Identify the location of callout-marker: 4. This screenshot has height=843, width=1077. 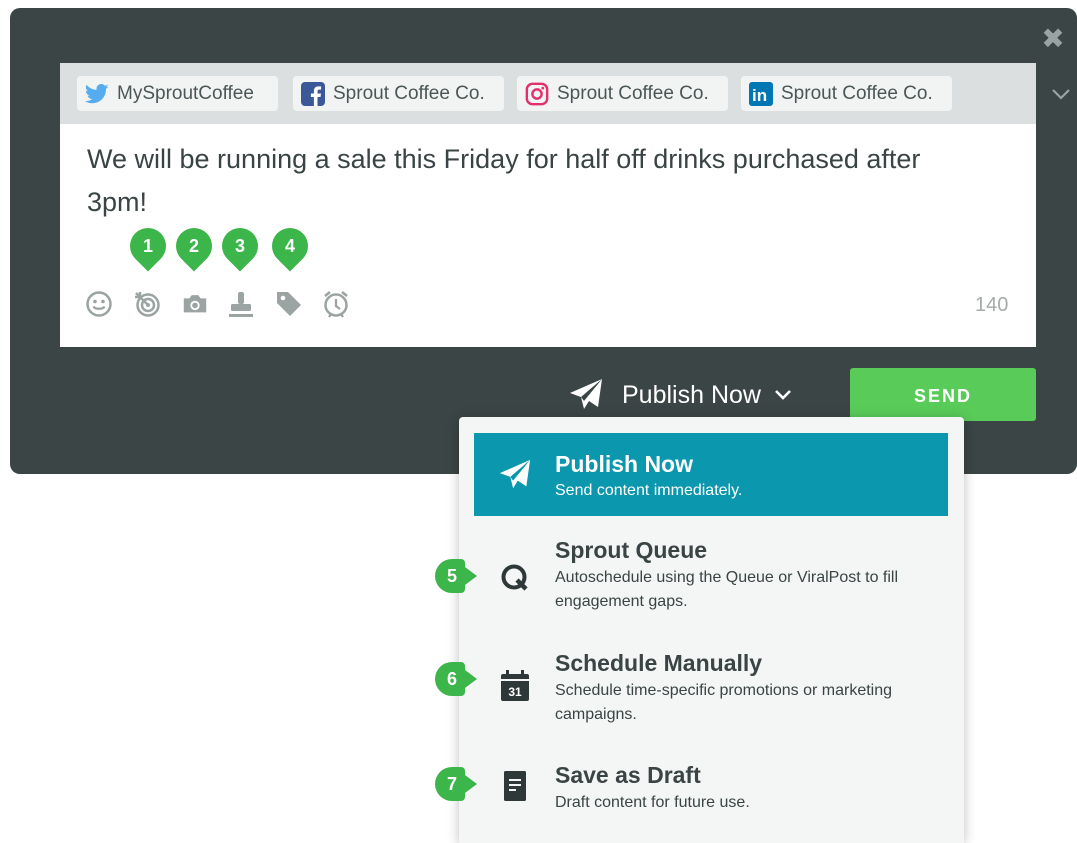
(290, 246).